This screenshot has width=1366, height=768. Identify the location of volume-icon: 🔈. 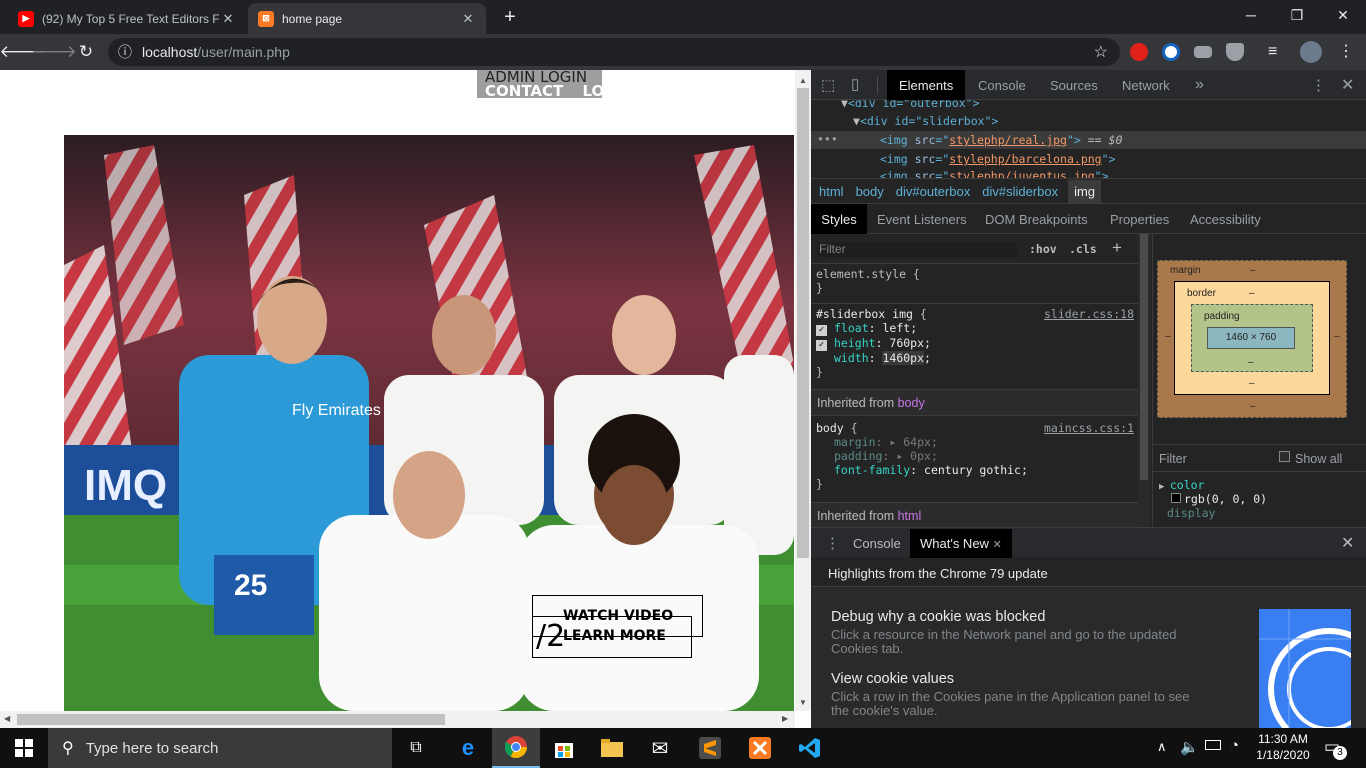
(1189, 747).